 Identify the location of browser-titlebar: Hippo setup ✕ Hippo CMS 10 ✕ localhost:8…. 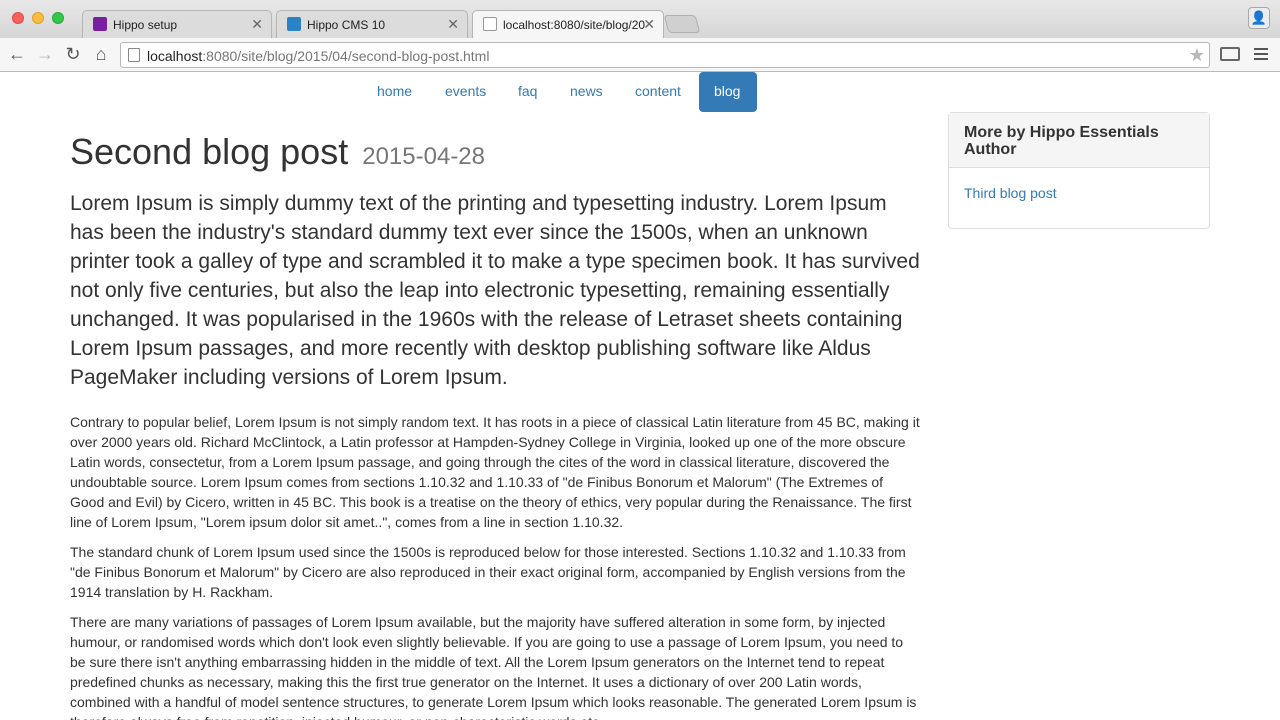
(640, 19).